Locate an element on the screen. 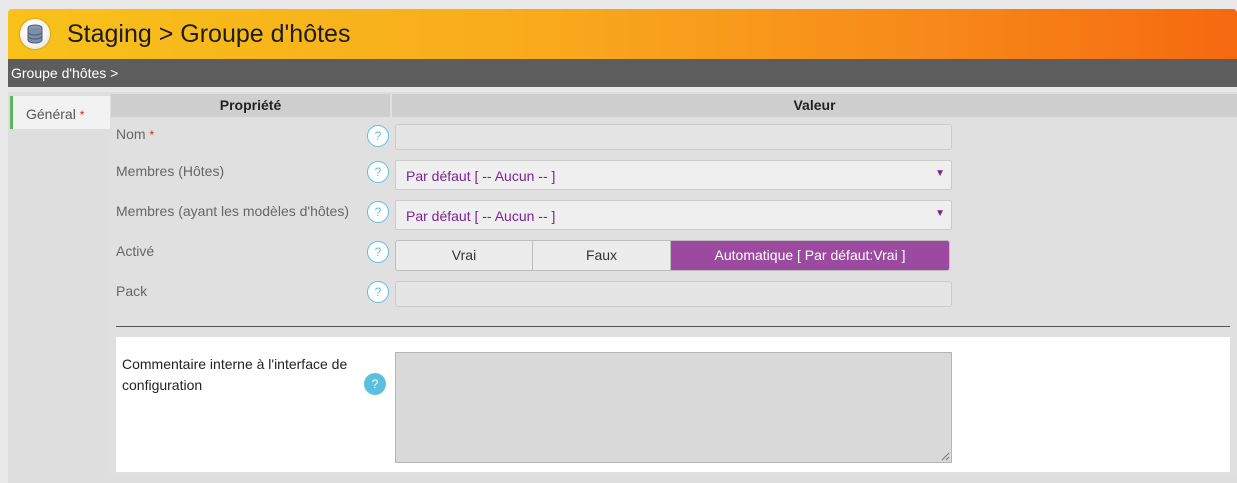  help-icon-pack: ? is located at coordinates (378, 292).